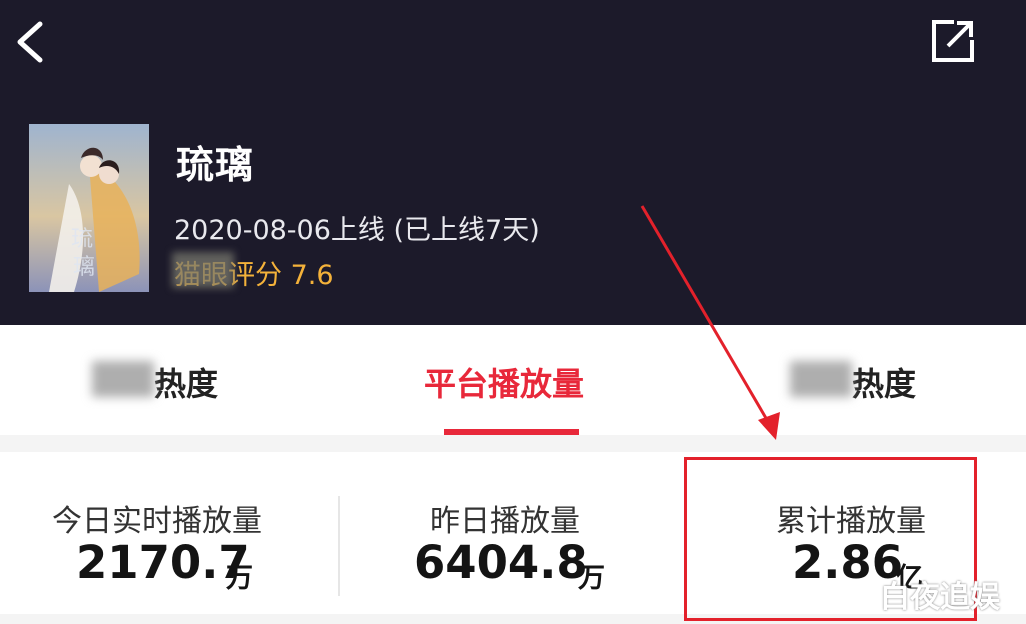 This screenshot has width=1026, height=624. I want to click on today-plays-label: 今日实时播放量, so click(157, 521).